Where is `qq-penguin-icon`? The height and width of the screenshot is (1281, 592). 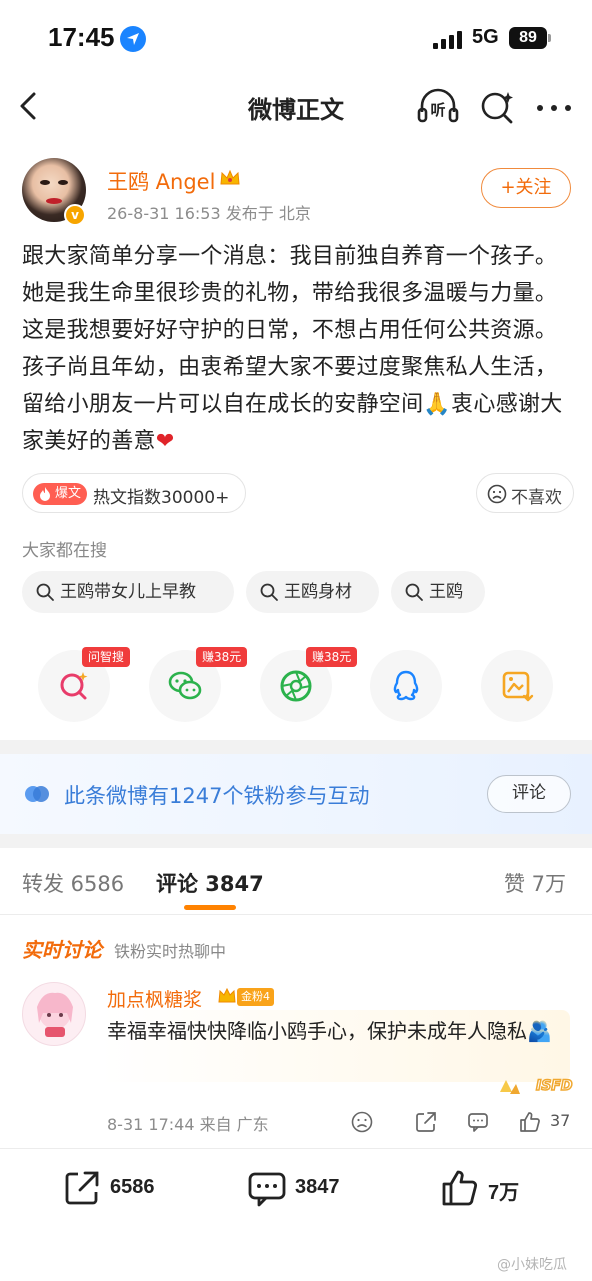 qq-penguin-icon is located at coordinates (406, 685).